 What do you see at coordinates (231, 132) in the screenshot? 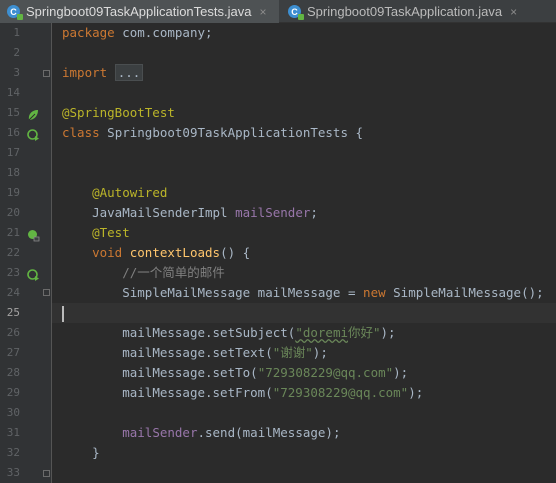
I see `code-text: Springboot09TaskApplicationTests {` at bounding box center [231, 132].